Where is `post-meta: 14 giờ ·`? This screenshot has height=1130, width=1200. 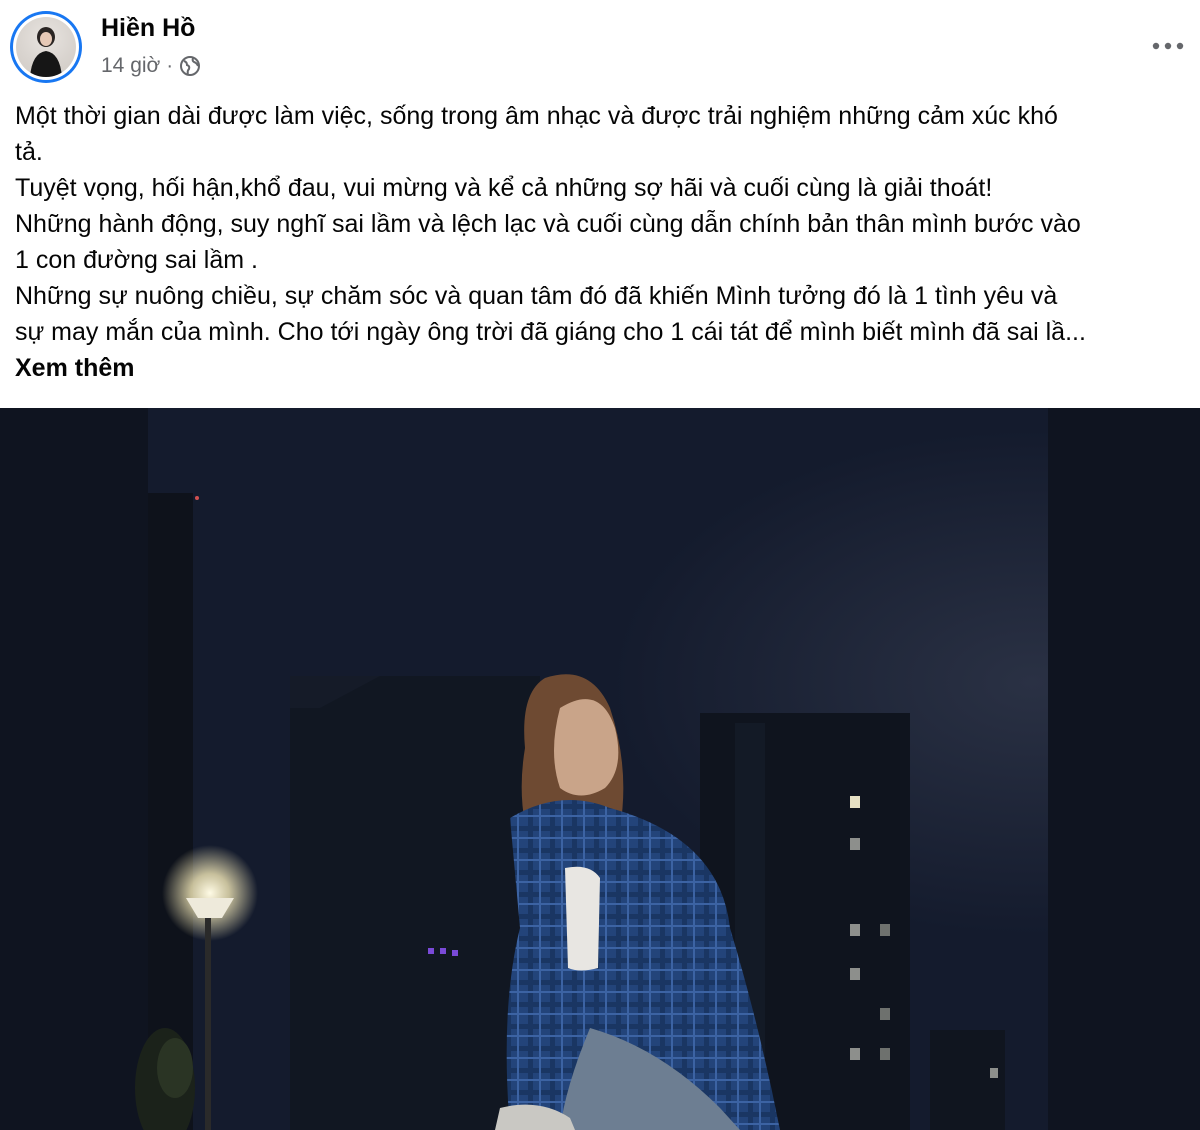
post-meta: 14 giờ · is located at coordinates (151, 66).